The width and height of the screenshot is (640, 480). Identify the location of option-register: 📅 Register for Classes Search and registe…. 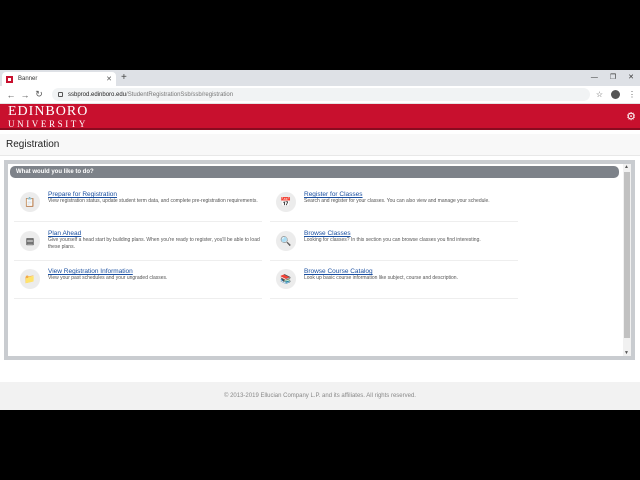
(394, 206).